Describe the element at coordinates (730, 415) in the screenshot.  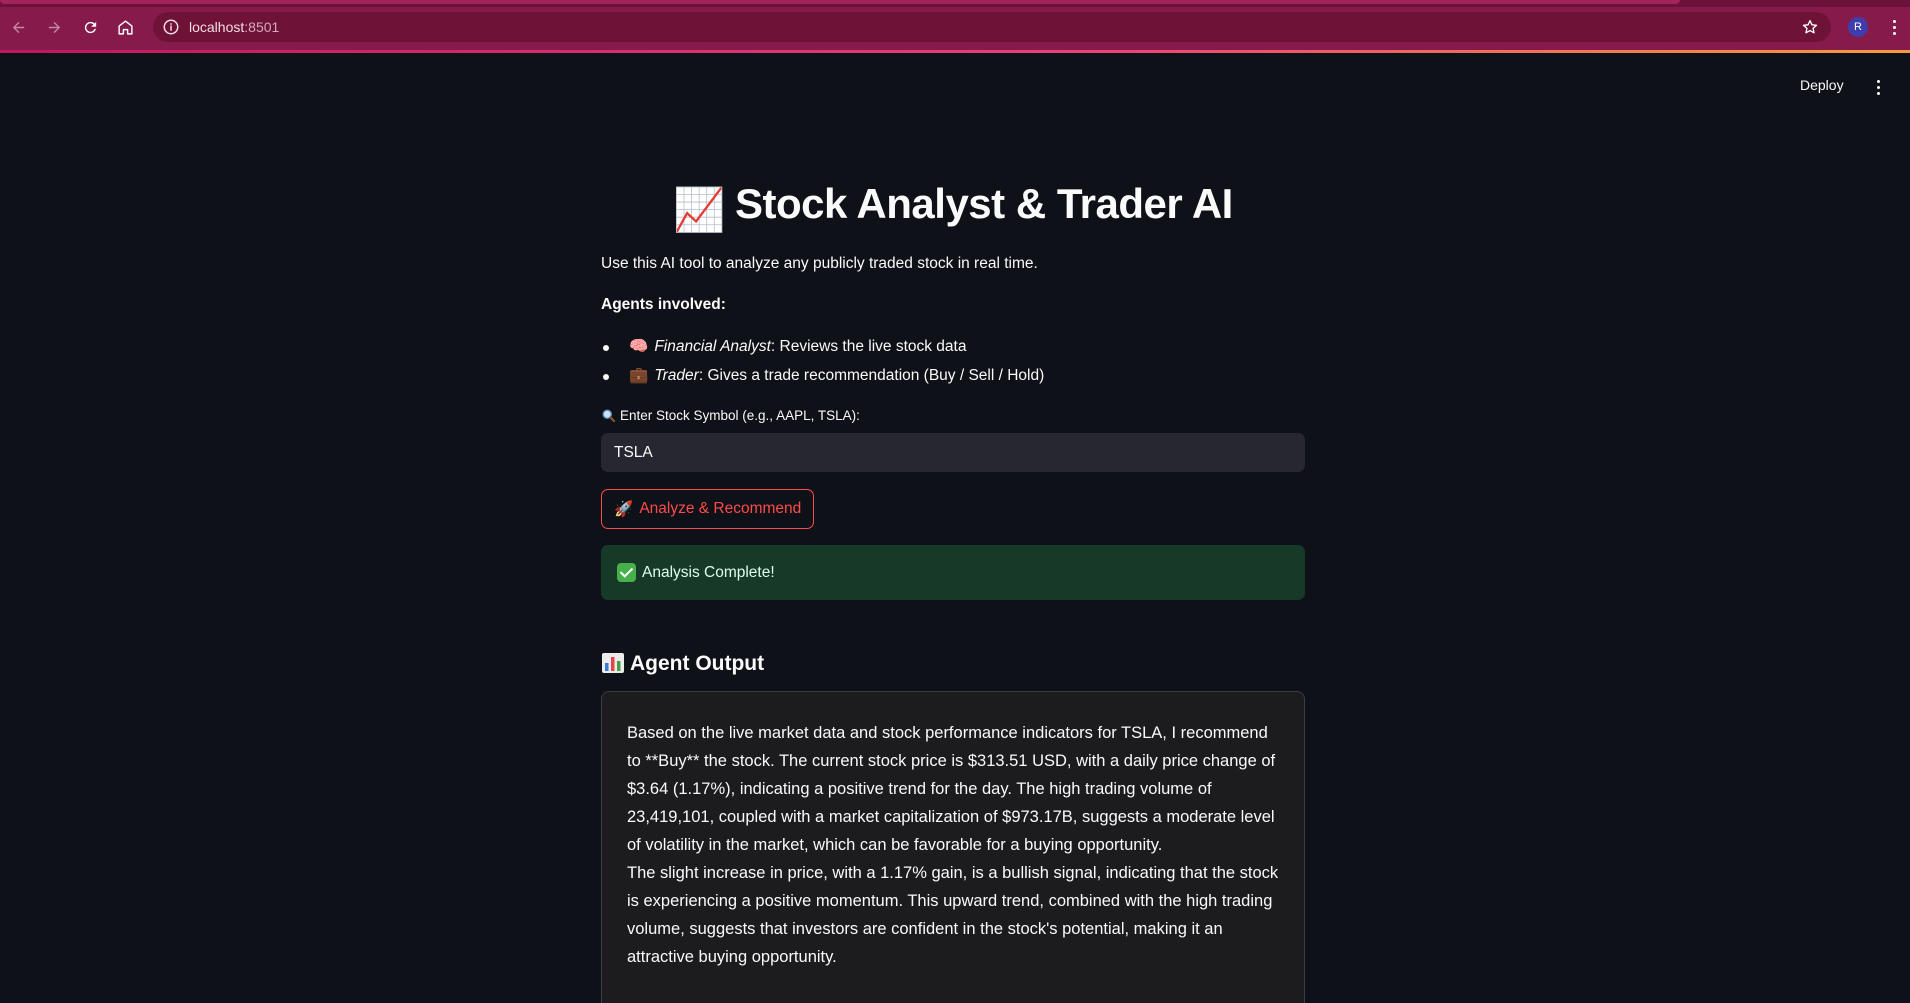
I see `stock-symbol-label: Enter Stock Symbol (e.g., AAPL, TSLA):` at that location.